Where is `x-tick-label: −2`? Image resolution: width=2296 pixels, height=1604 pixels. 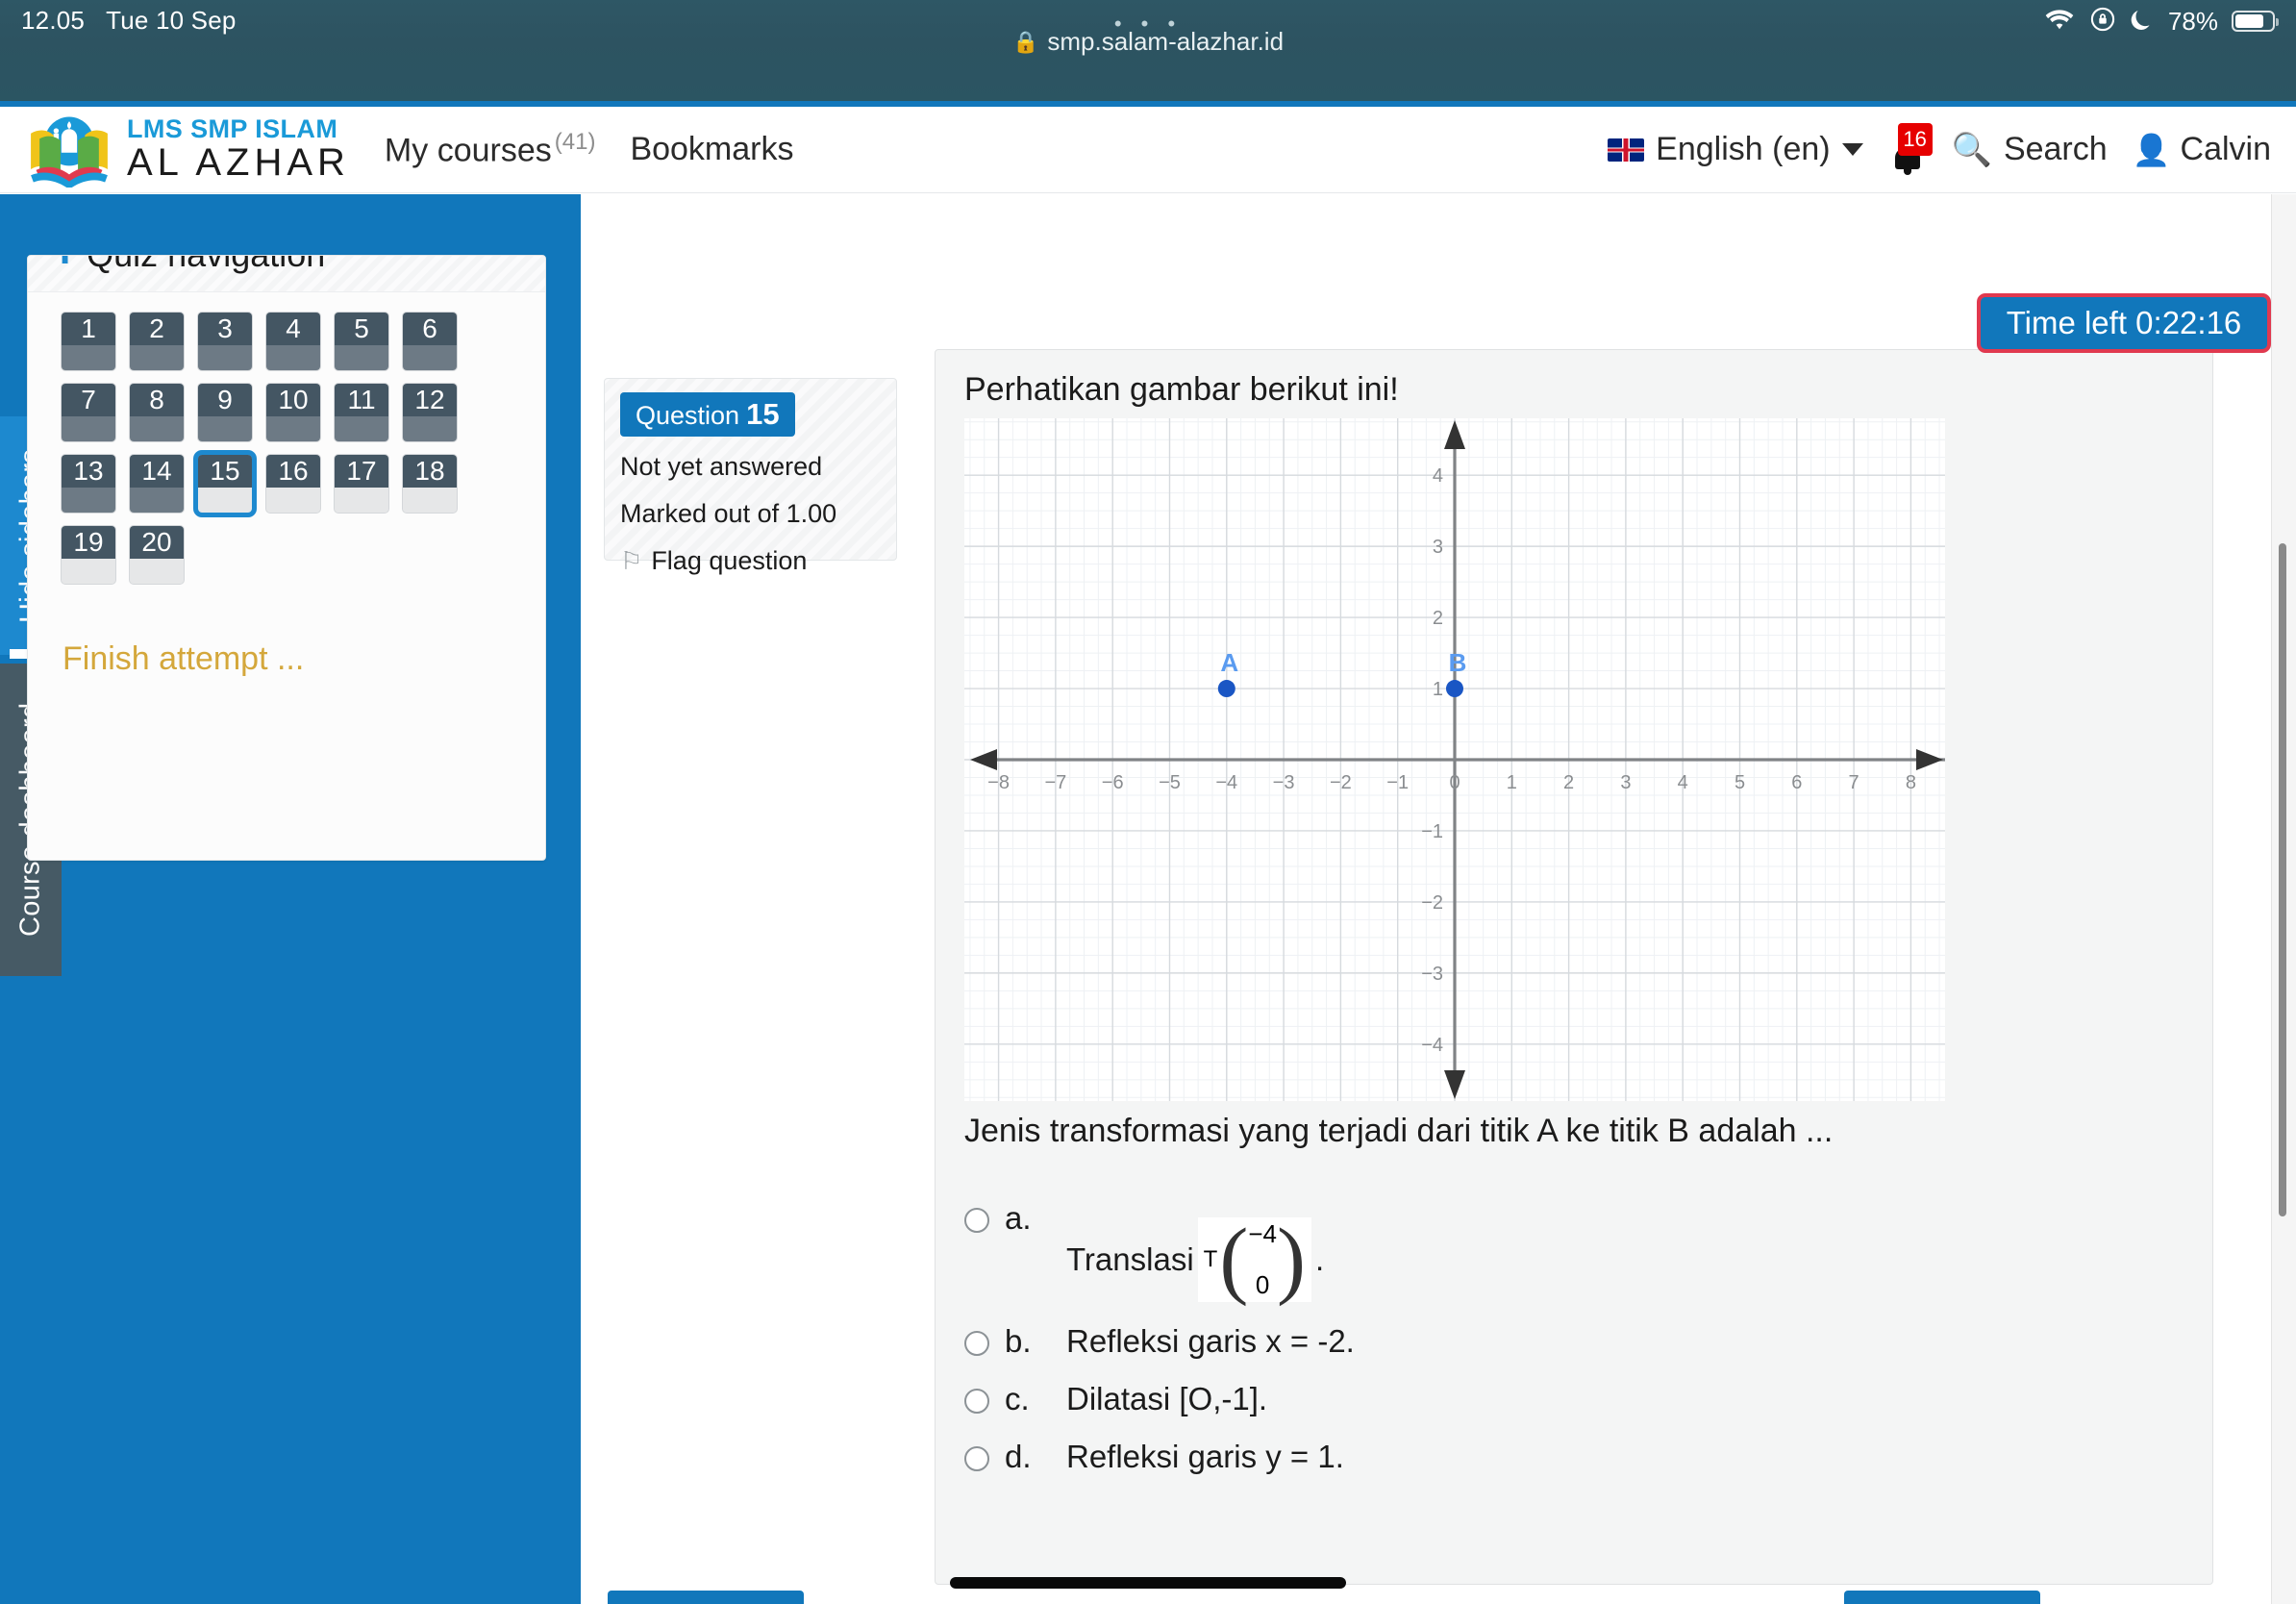 x-tick-label: −2 is located at coordinates (1341, 782).